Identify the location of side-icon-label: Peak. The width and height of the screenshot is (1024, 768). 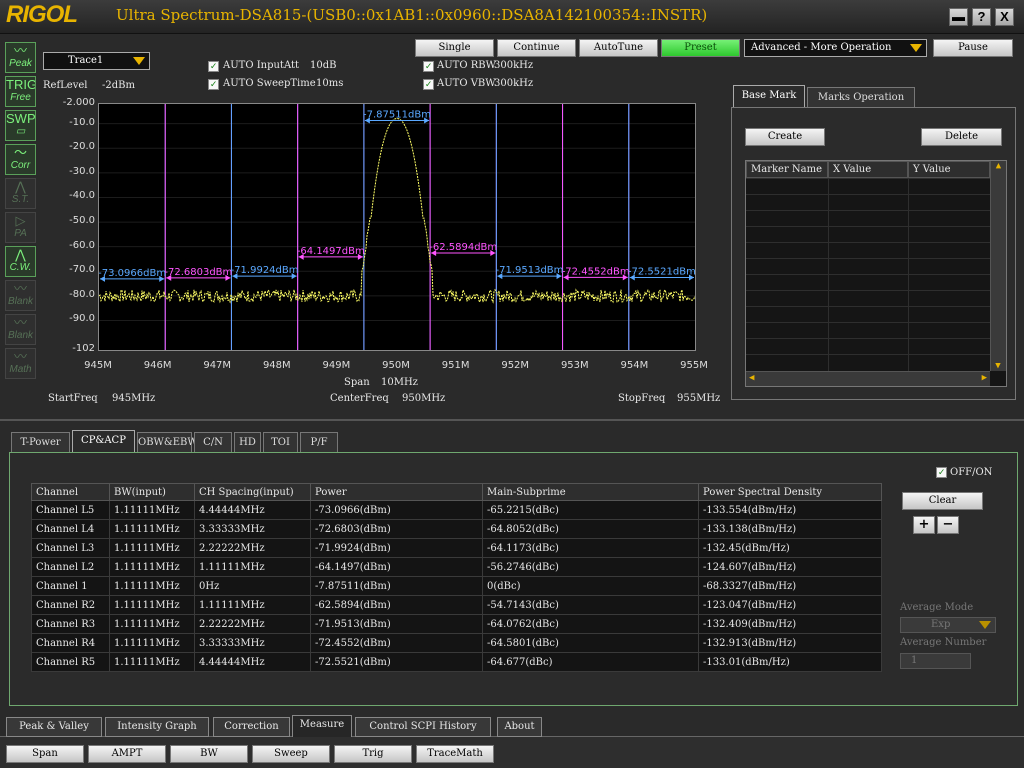
(20, 63).